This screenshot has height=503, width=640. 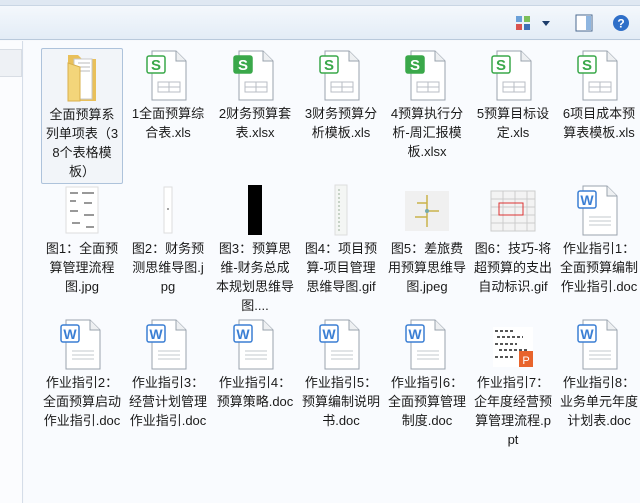 I want to click on file-name: 1全面预算综合表.xls, so click(x=168, y=123).